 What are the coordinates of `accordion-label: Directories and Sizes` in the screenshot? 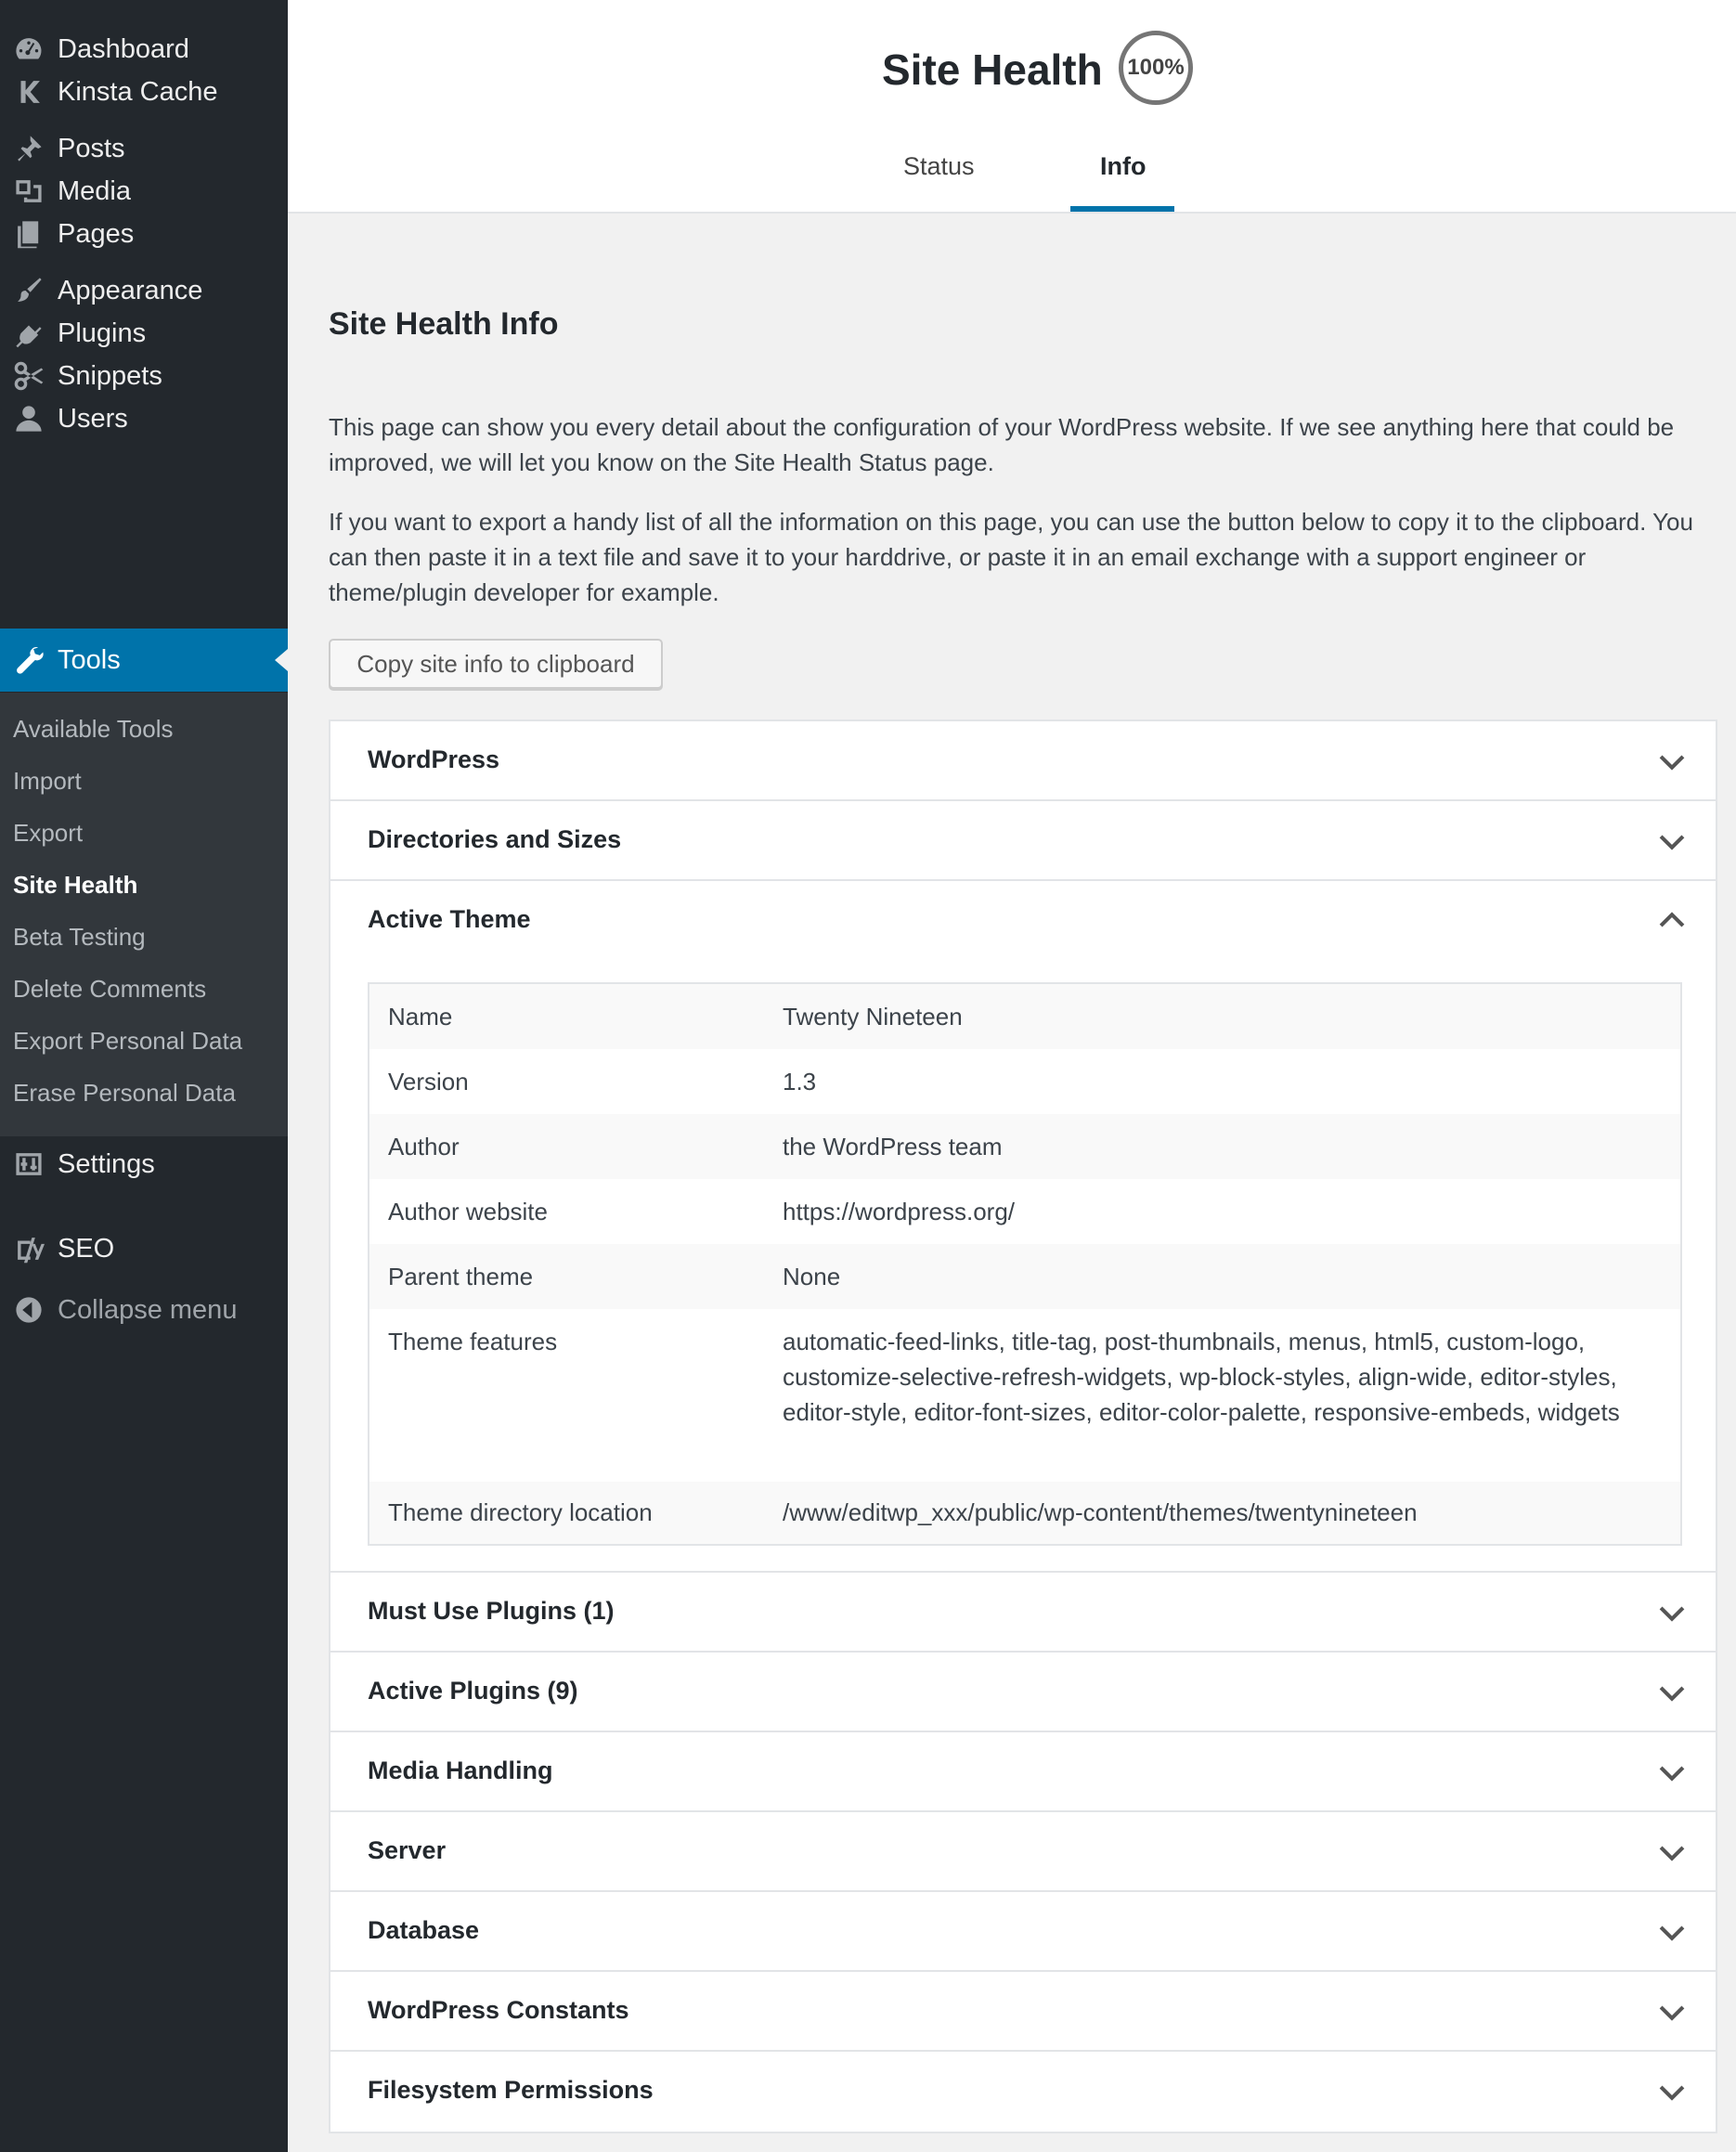 It's located at (495, 839).